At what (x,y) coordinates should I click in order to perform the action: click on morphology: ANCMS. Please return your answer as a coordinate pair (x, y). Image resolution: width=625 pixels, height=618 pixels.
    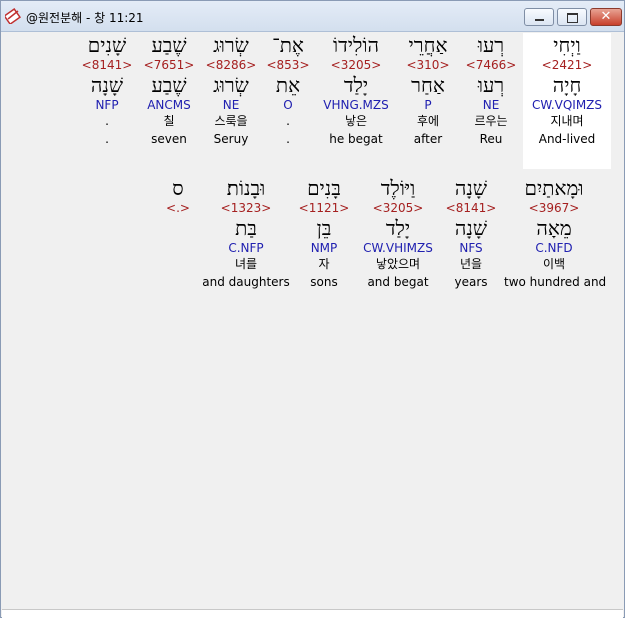
    Looking at the image, I should click on (169, 105).